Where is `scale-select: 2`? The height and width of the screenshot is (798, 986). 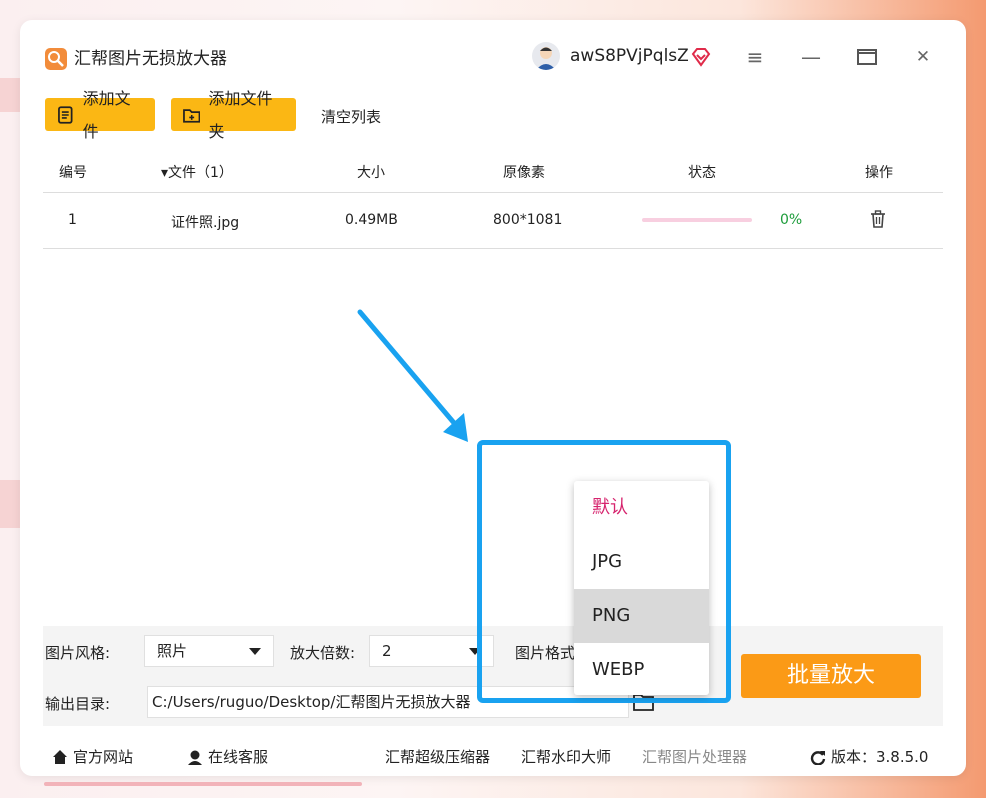 scale-select: 2 is located at coordinates (431, 651).